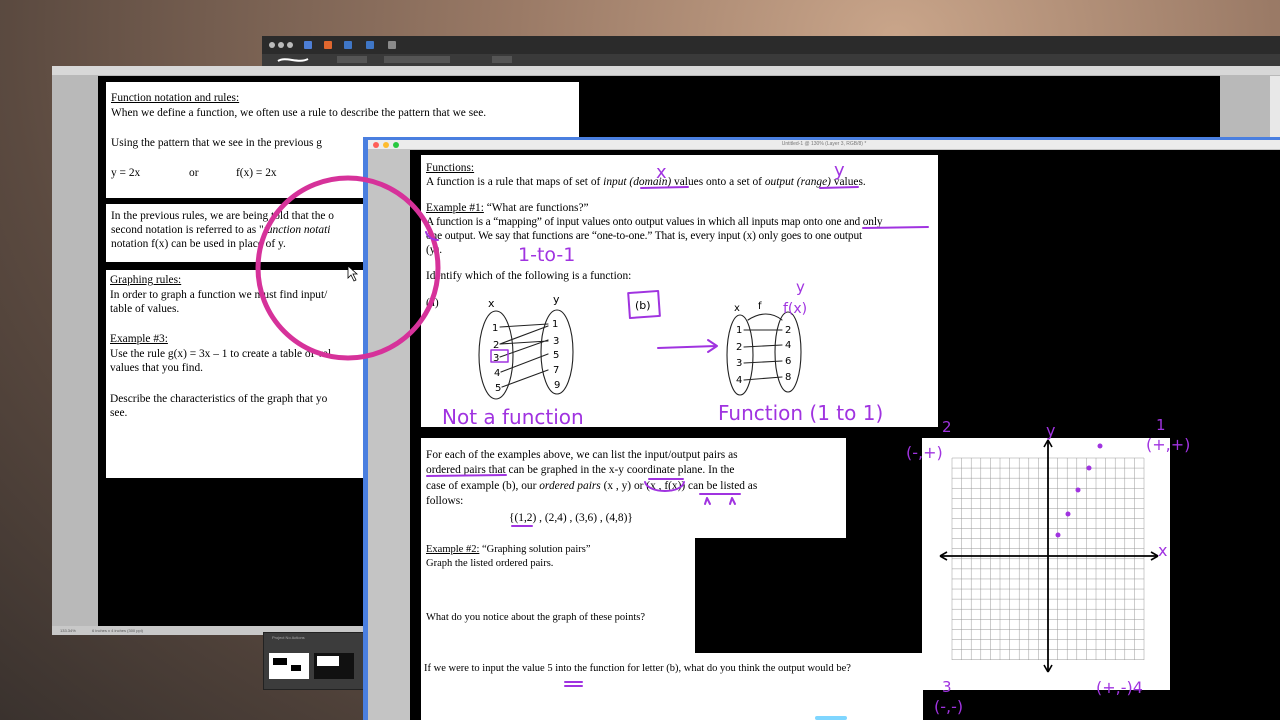 The height and width of the screenshot is (720, 1280). I want to click on mapping-b-y4: 8, so click(788, 377).